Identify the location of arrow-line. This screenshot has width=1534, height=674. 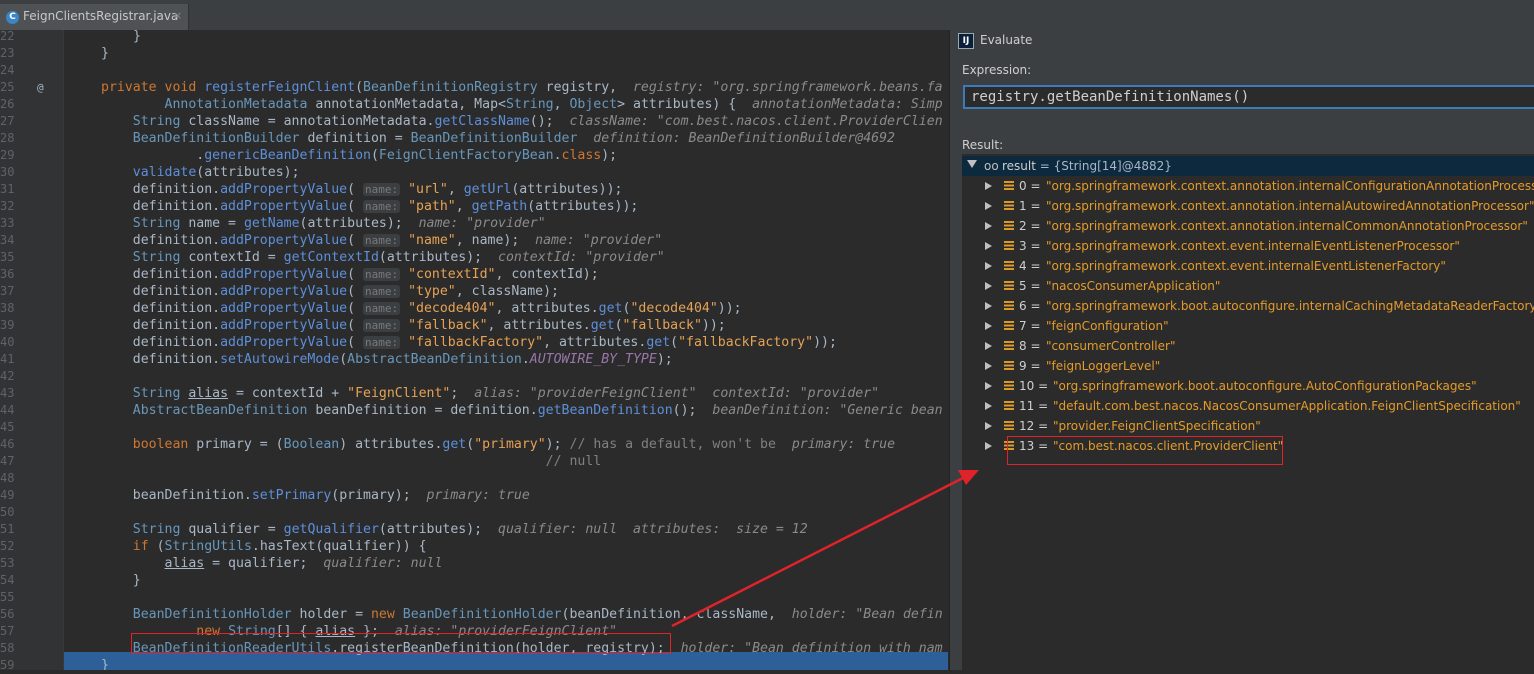
(818, 551).